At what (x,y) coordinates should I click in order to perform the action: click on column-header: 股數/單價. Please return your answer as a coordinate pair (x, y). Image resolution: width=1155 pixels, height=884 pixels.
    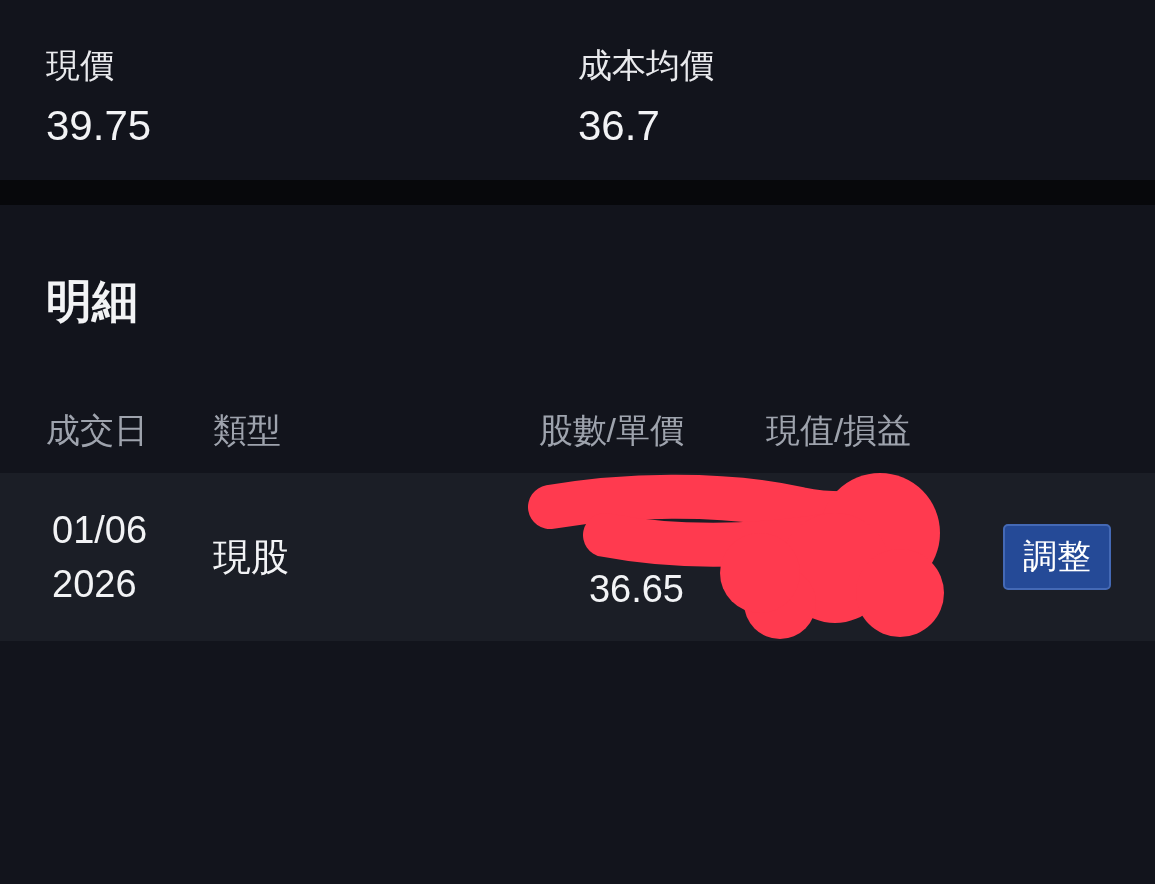
    Looking at the image, I should click on (610, 430).